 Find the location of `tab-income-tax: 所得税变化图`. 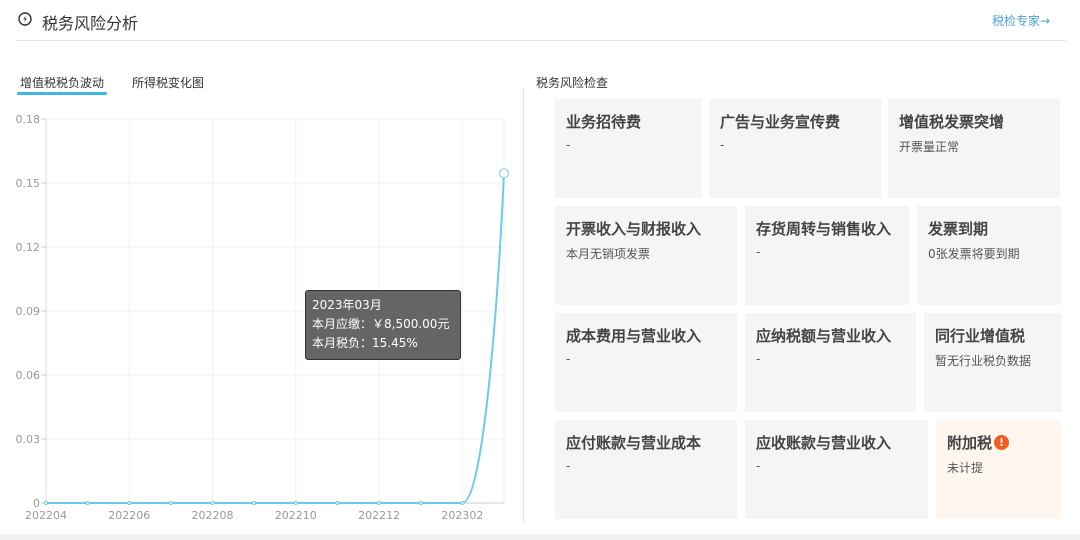

tab-income-tax: 所得税变化图 is located at coordinates (168, 82).